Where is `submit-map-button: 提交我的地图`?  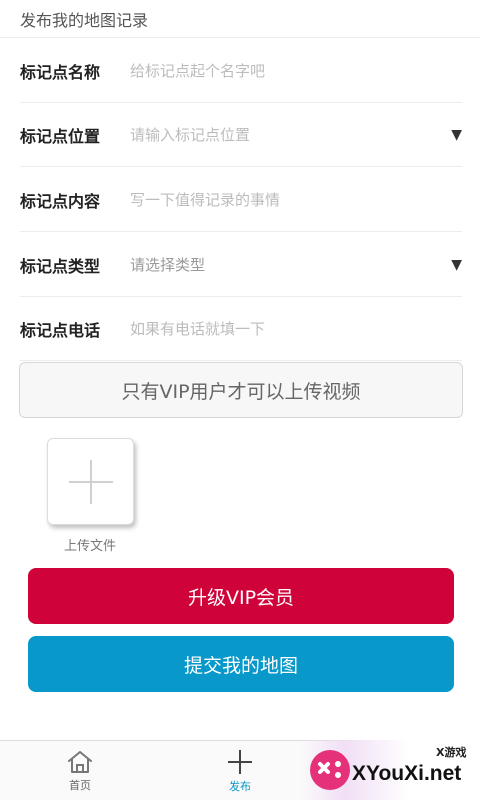 submit-map-button: 提交我的地图 is located at coordinates (241, 664).